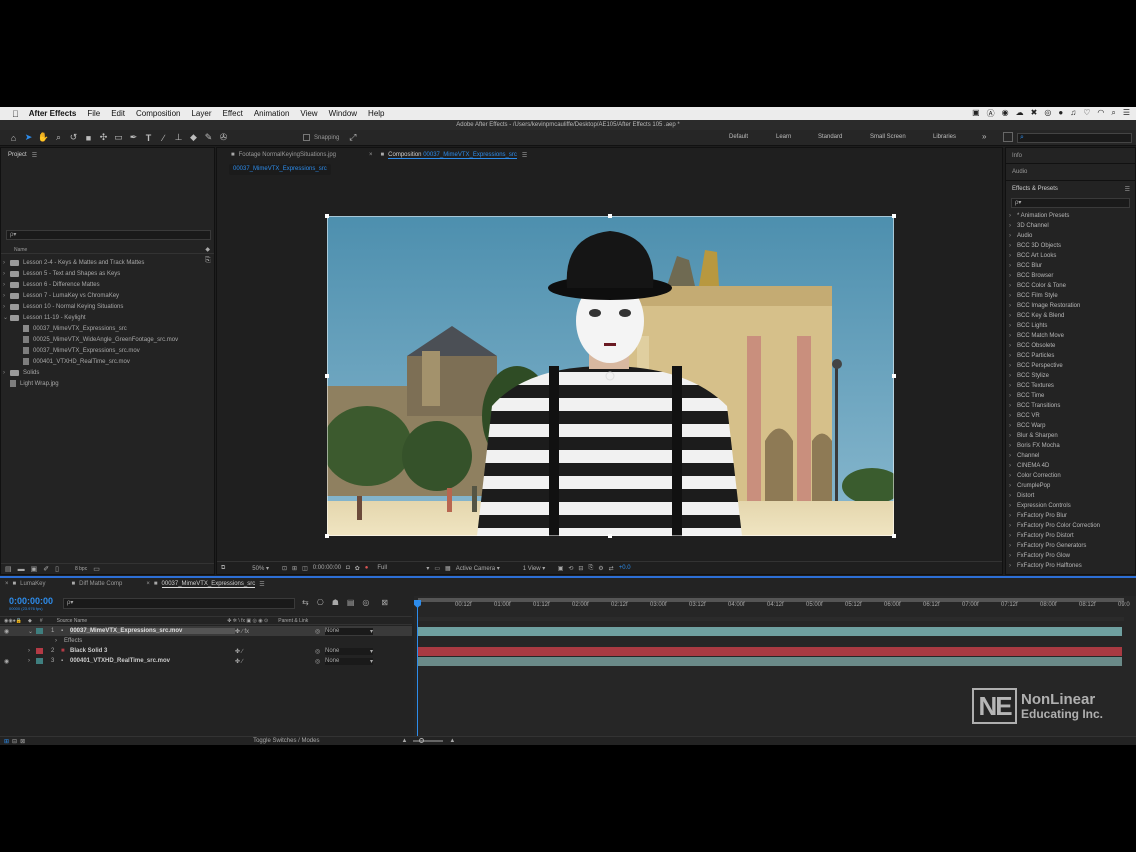 The image size is (1136, 852). Describe the element at coordinates (223, 137) in the screenshot. I see `puppet-tool-icon: ✇` at that location.